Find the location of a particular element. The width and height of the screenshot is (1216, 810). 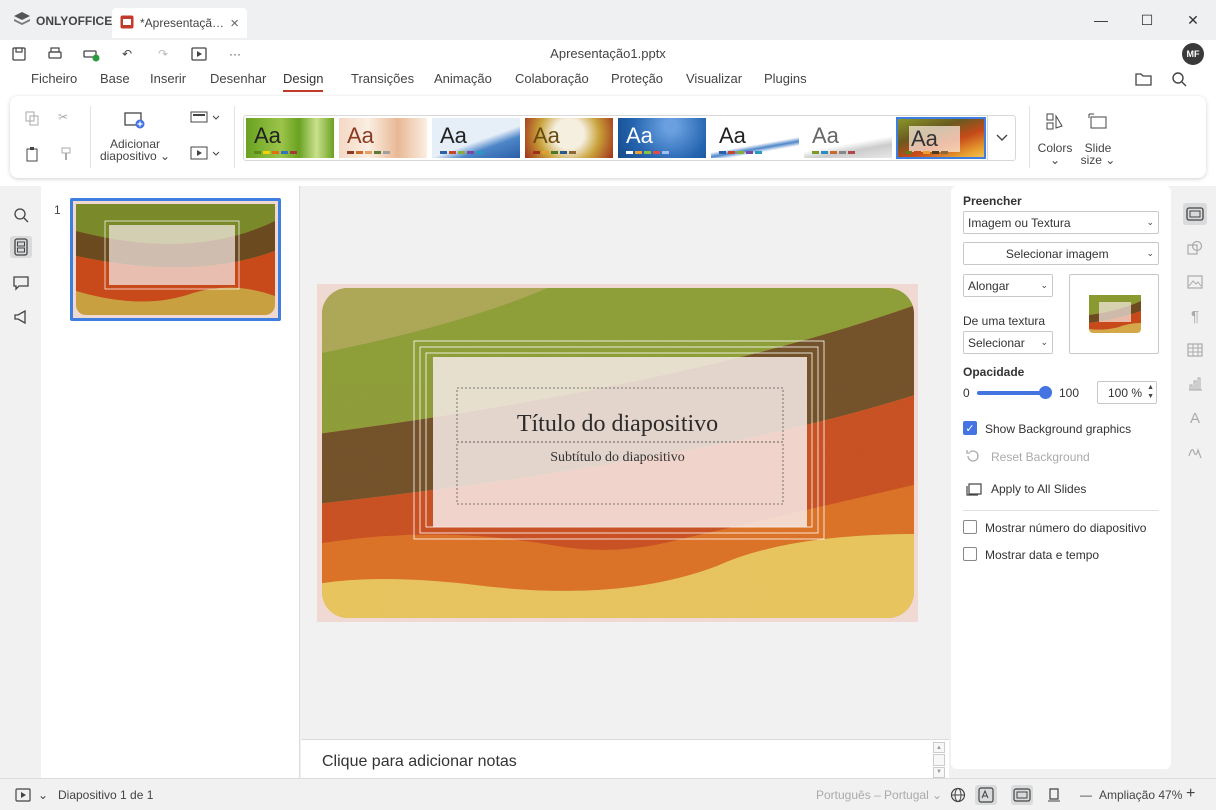

select-image-button: Selecionar imagem ⌄ is located at coordinates (1061, 253).